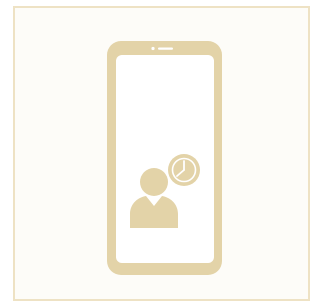  Describe the element at coordinates (184, 170) in the screenshot. I see `clock-icon` at that location.